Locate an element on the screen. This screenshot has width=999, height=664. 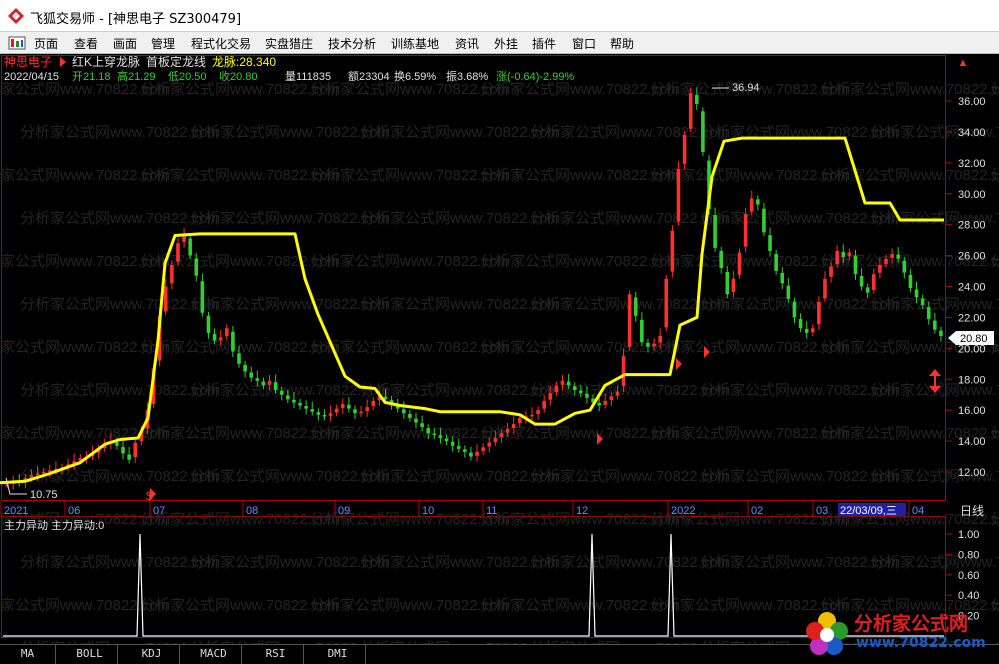
watermark-url: www.70822.com is located at coordinates (921, 643).